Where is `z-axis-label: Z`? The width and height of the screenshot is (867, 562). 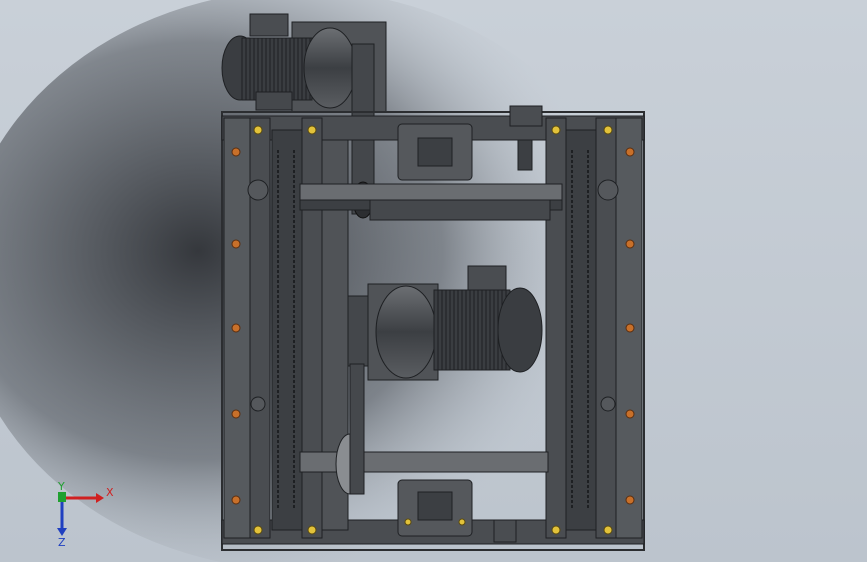
z-axis-label: Z is located at coordinates (62, 542).